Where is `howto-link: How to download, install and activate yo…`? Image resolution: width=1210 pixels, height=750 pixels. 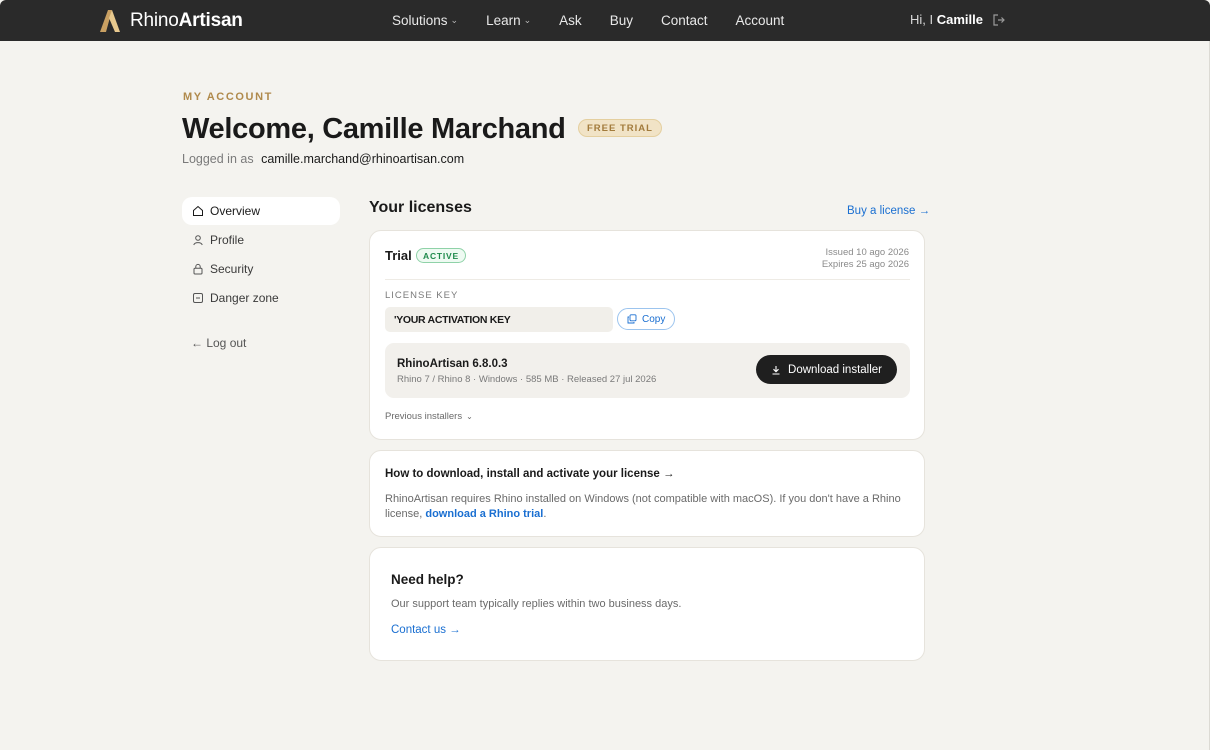
howto-link: How to download, install and activate yo… is located at coordinates (529, 474).